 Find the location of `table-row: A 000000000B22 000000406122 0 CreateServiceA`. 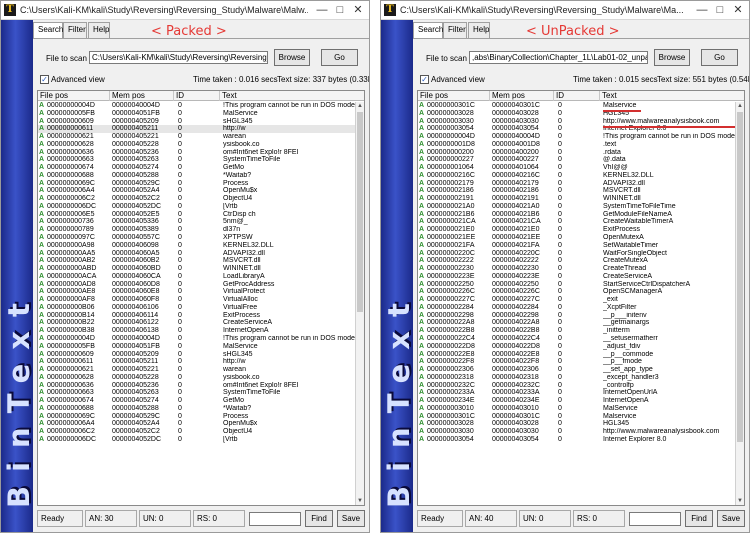

table-row: A 000000000B22 000000406122 0 CreateServiceA is located at coordinates (197, 323).